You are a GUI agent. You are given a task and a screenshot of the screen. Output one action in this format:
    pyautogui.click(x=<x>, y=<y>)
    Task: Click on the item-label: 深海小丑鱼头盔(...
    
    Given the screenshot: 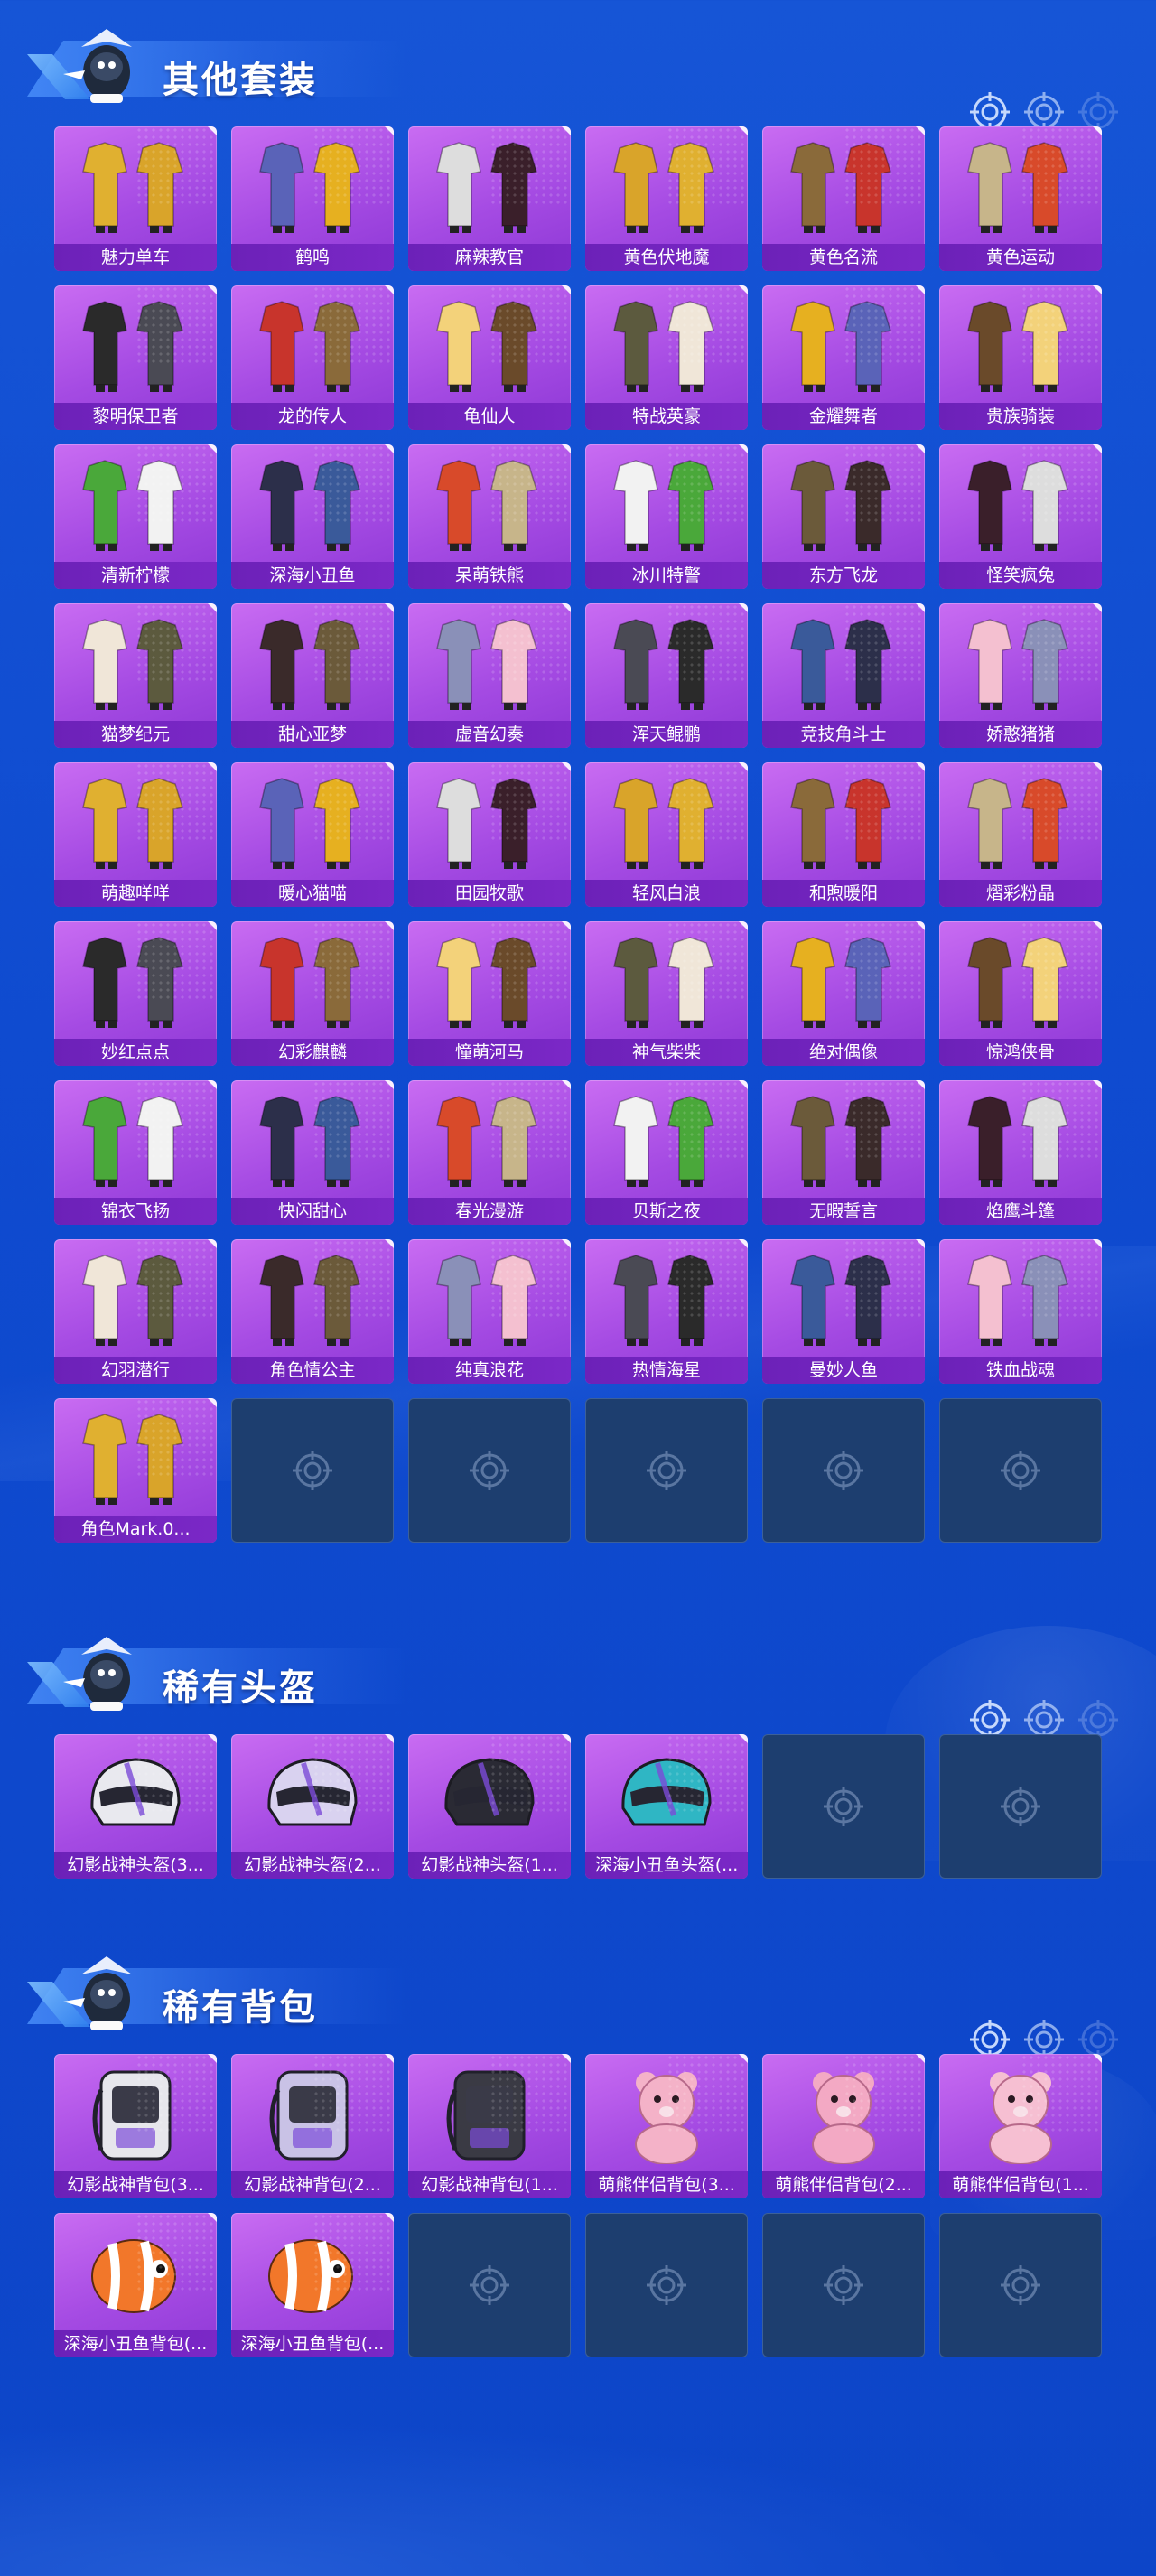 What is the action you would take?
    pyautogui.click(x=666, y=1865)
    